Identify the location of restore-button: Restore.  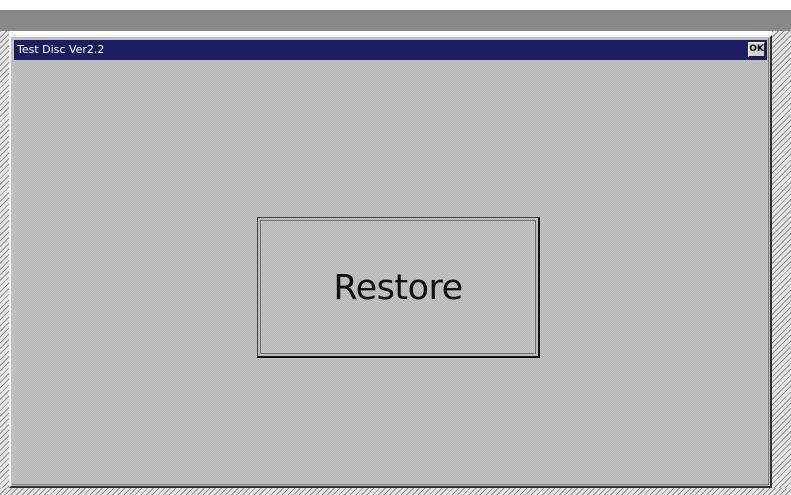
(398, 287).